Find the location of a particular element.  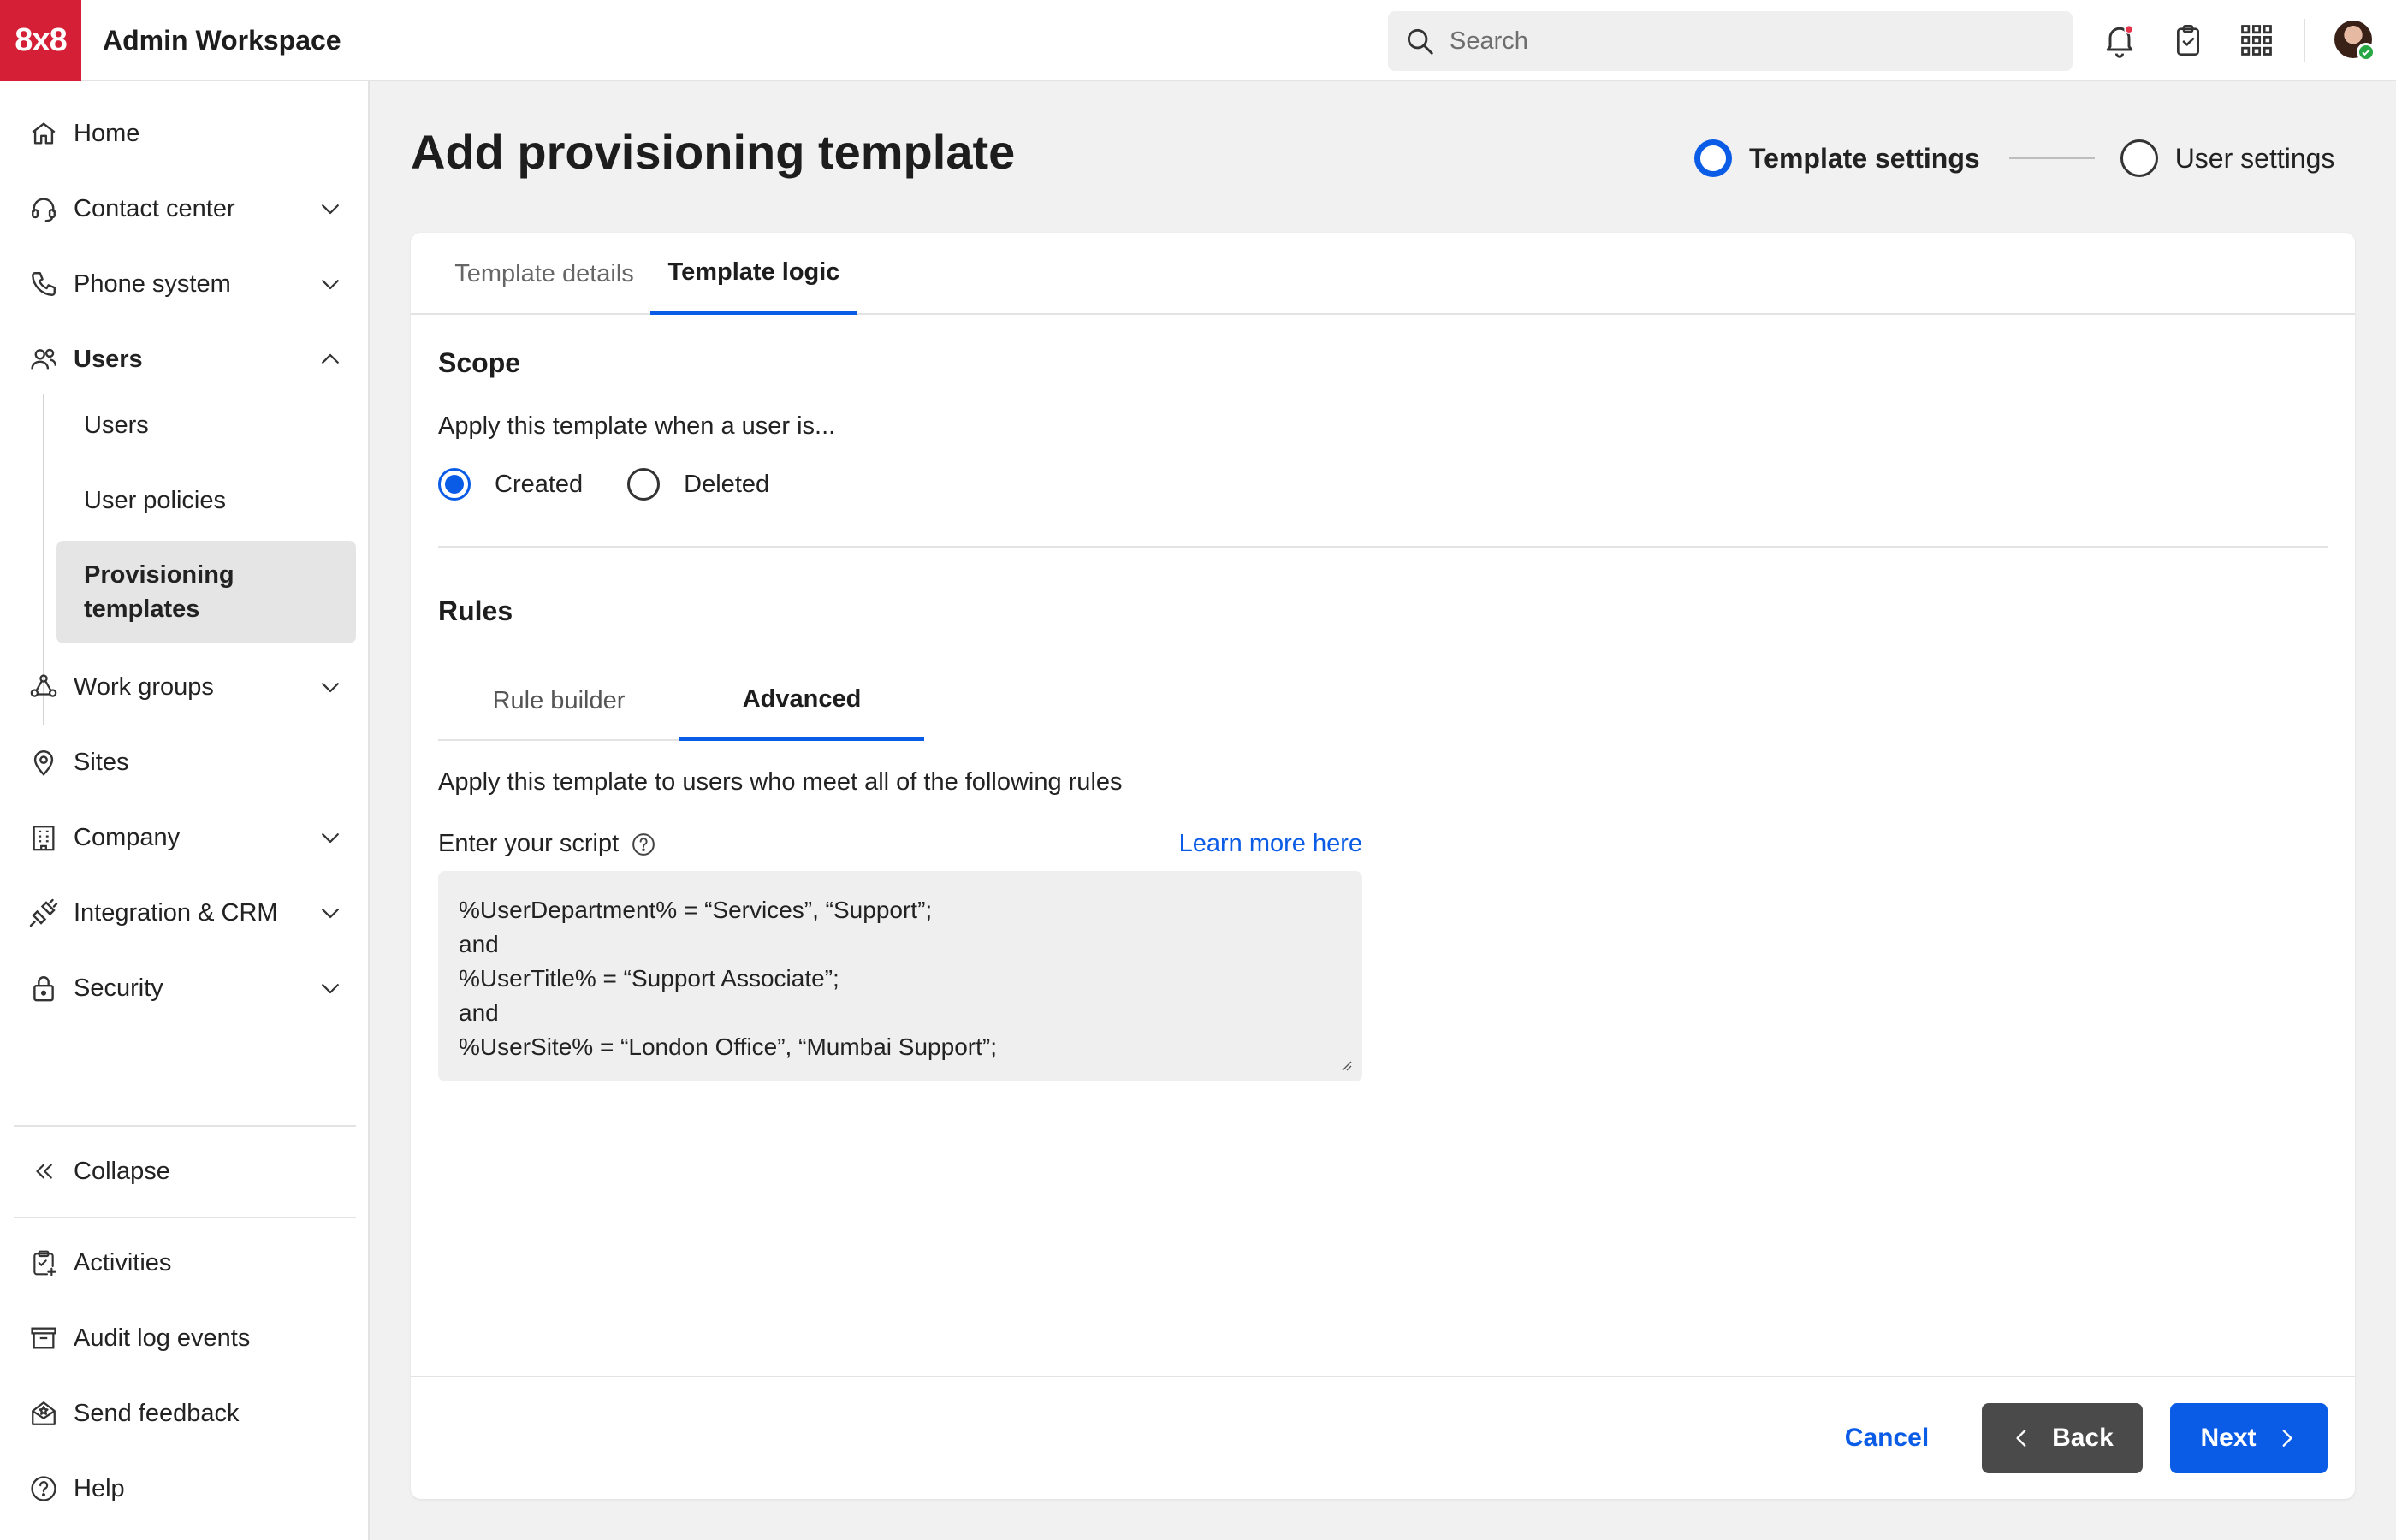

home-icon is located at coordinates (44, 133).